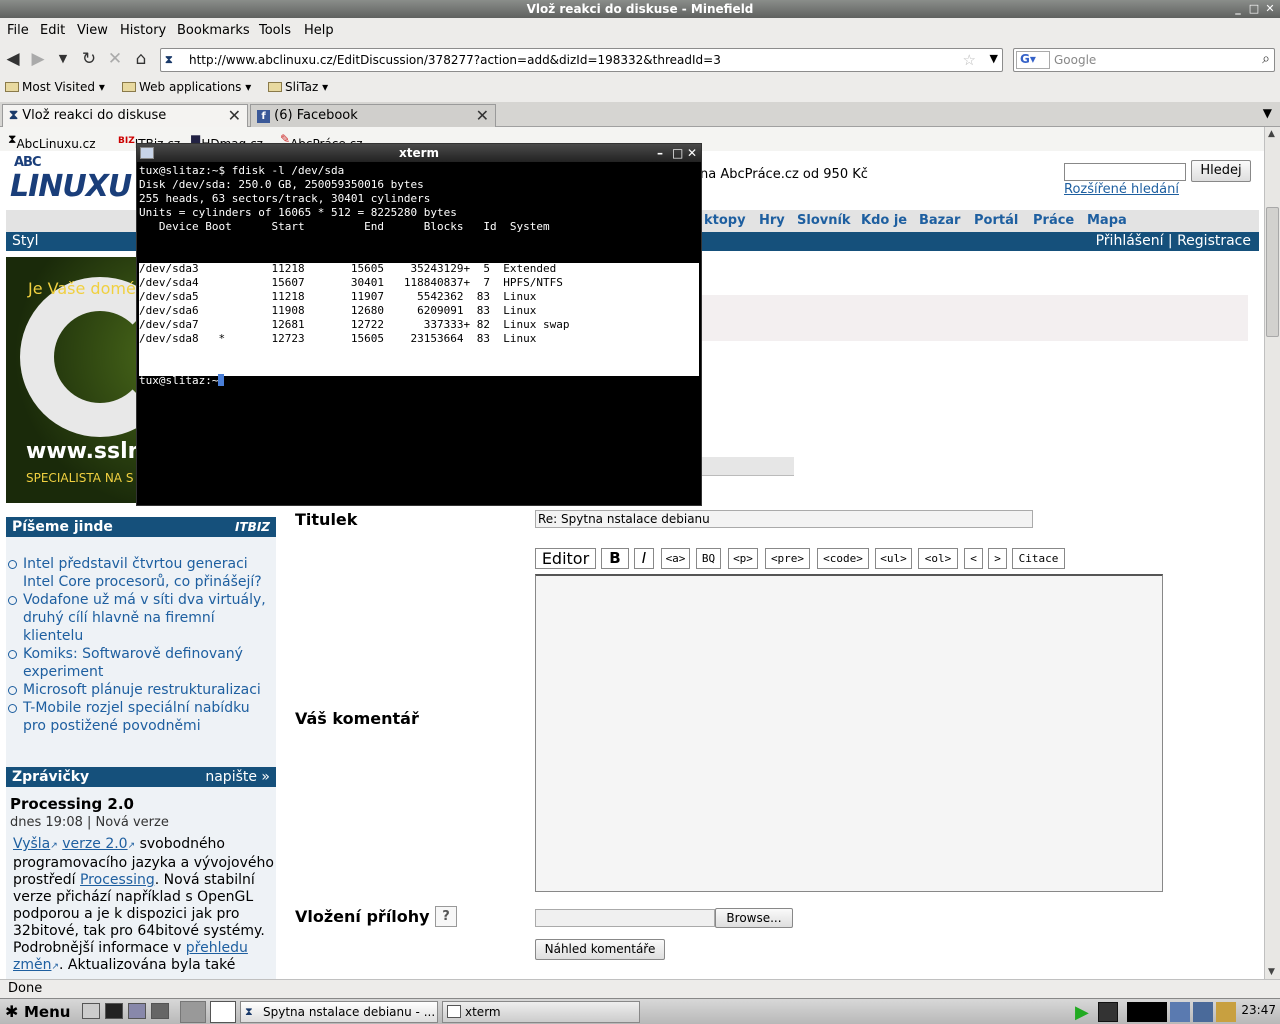  What do you see at coordinates (149, 141) in the screenshot?
I see `site-link-itbiz: BIZ ITBiz.cz` at bounding box center [149, 141].